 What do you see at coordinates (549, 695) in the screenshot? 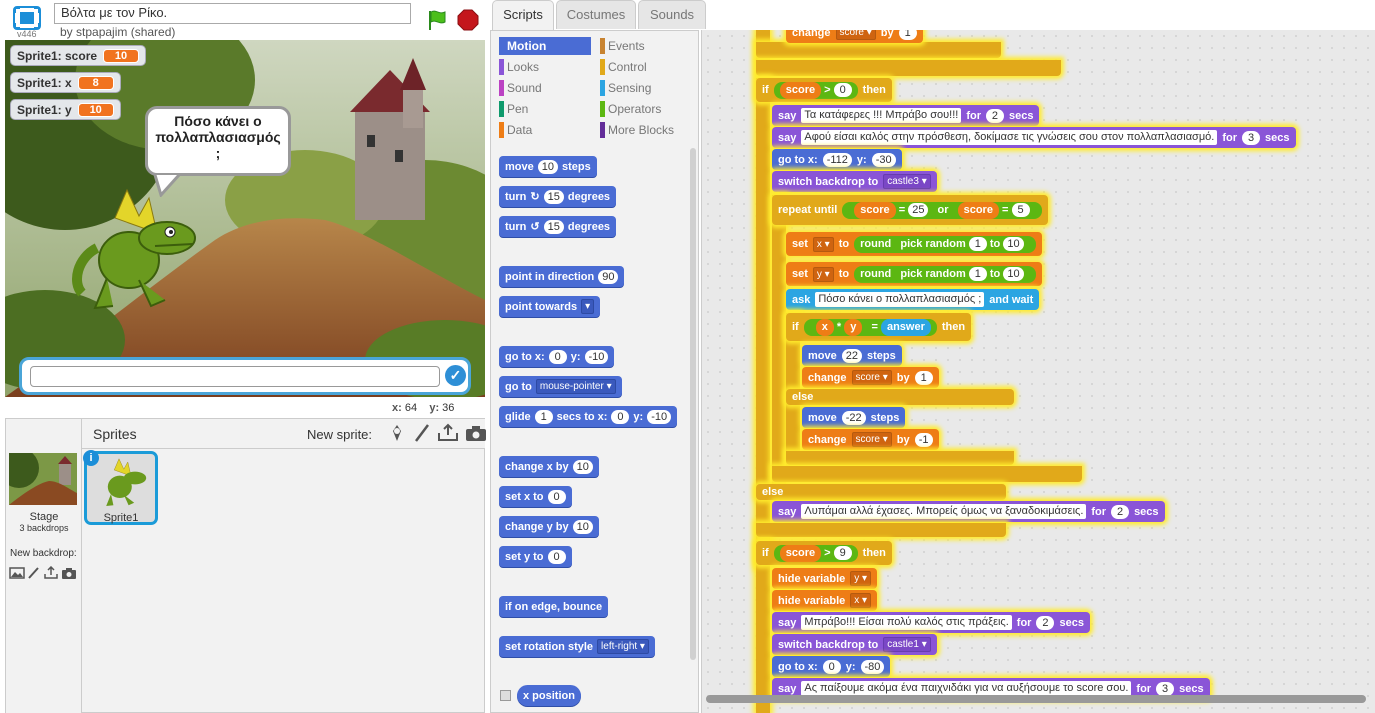
I see `block-x-position: x position` at bounding box center [549, 695].